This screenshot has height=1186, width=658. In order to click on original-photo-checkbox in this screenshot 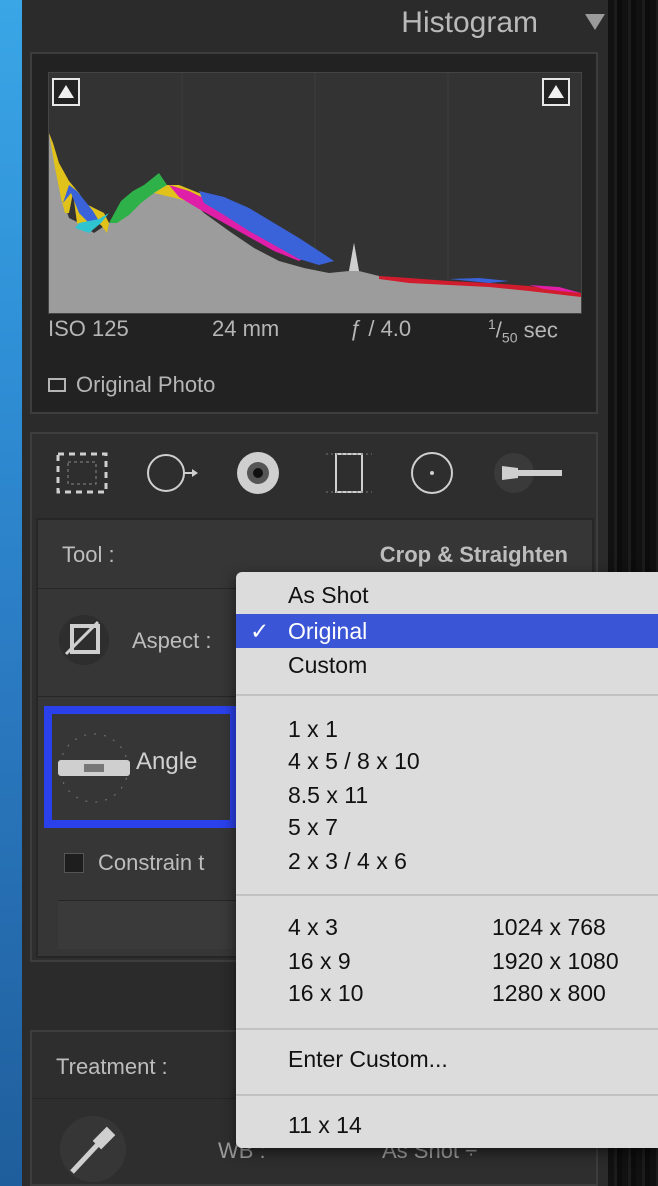, I will do `click(57, 385)`.